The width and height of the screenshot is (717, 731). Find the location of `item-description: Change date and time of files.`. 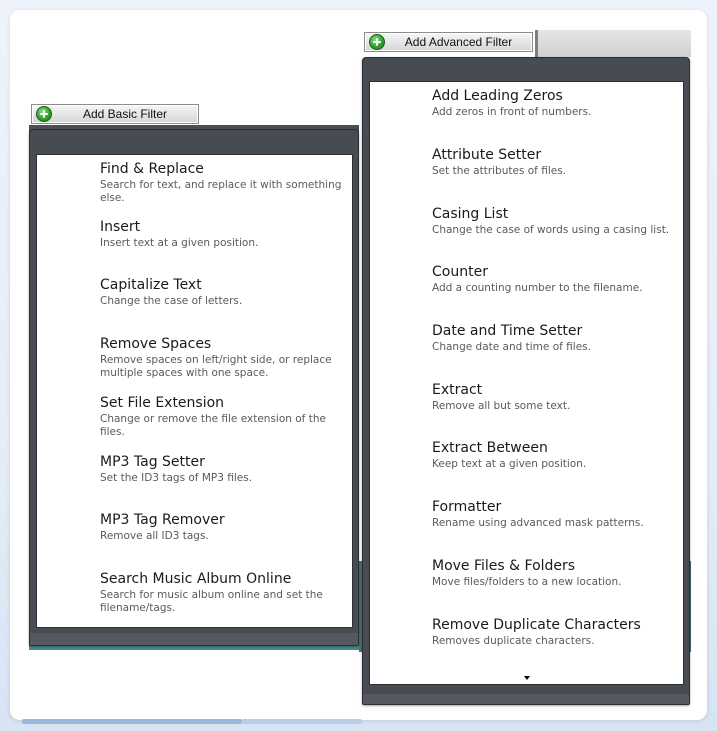

item-description: Change date and time of files. is located at coordinates (511, 347).